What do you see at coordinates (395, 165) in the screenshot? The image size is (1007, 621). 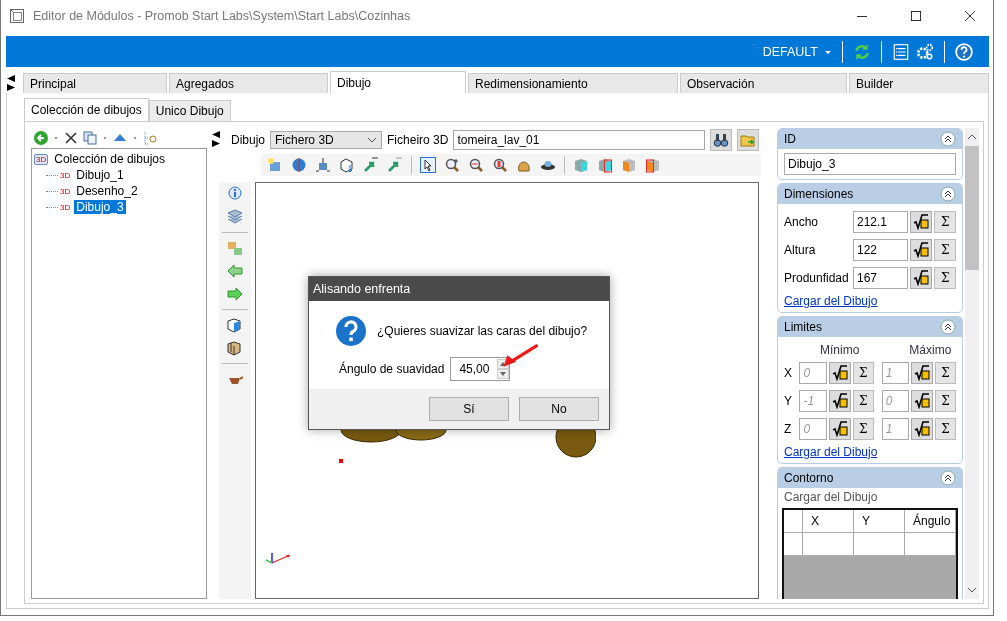 I see `mob-import-icon` at bounding box center [395, 165].